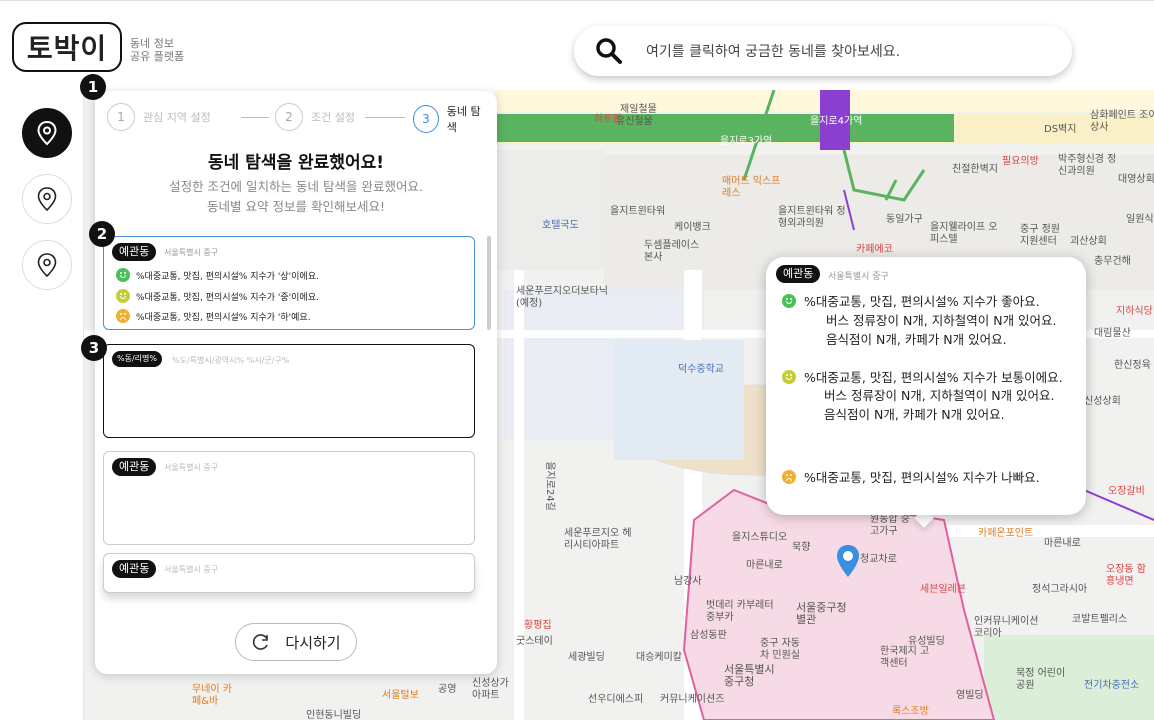 The width and height of the screenshot is (1154, 720). Describe the element at coordinates (400, 696) in the screenshot. I see `map-label: 서울털보` at that location.